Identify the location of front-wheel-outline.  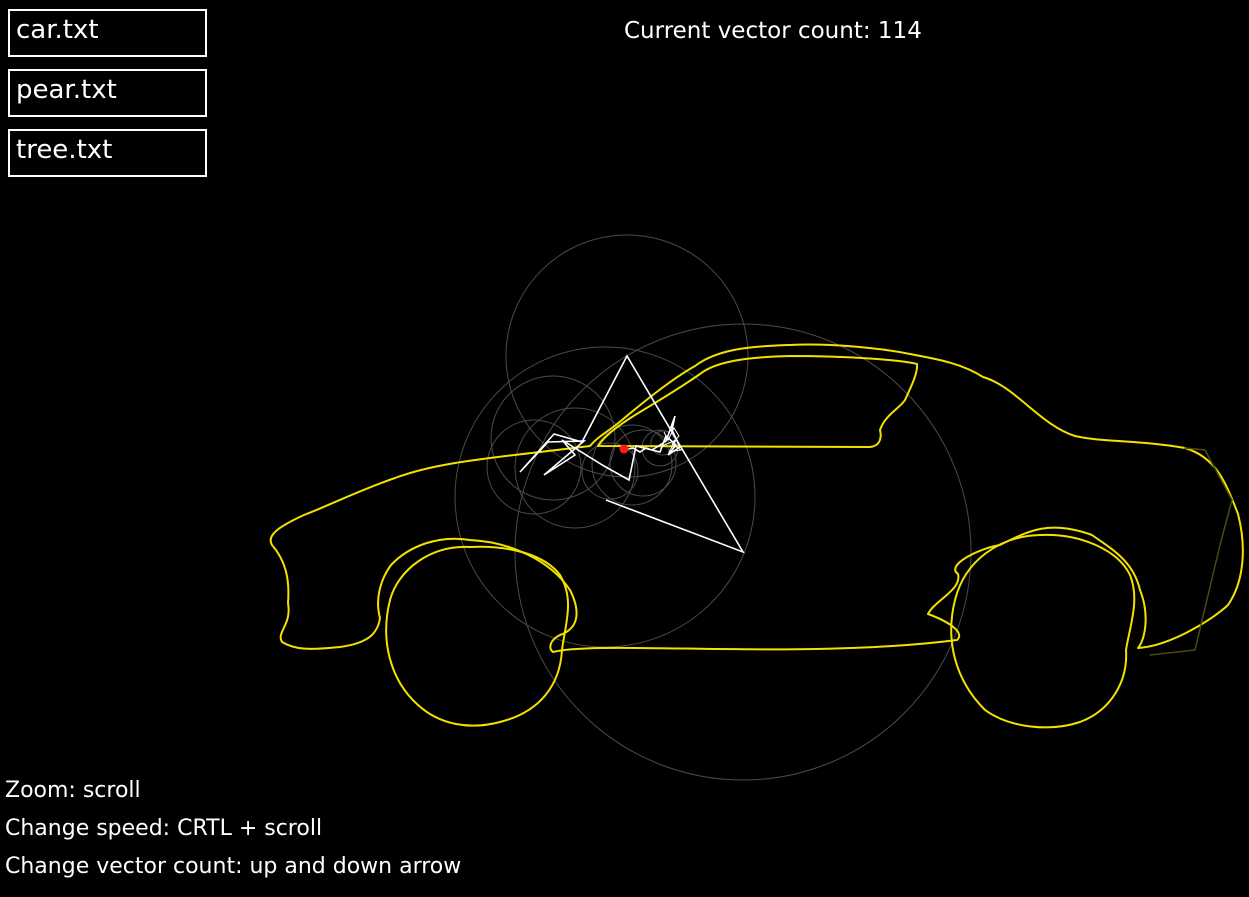
(477, 636).